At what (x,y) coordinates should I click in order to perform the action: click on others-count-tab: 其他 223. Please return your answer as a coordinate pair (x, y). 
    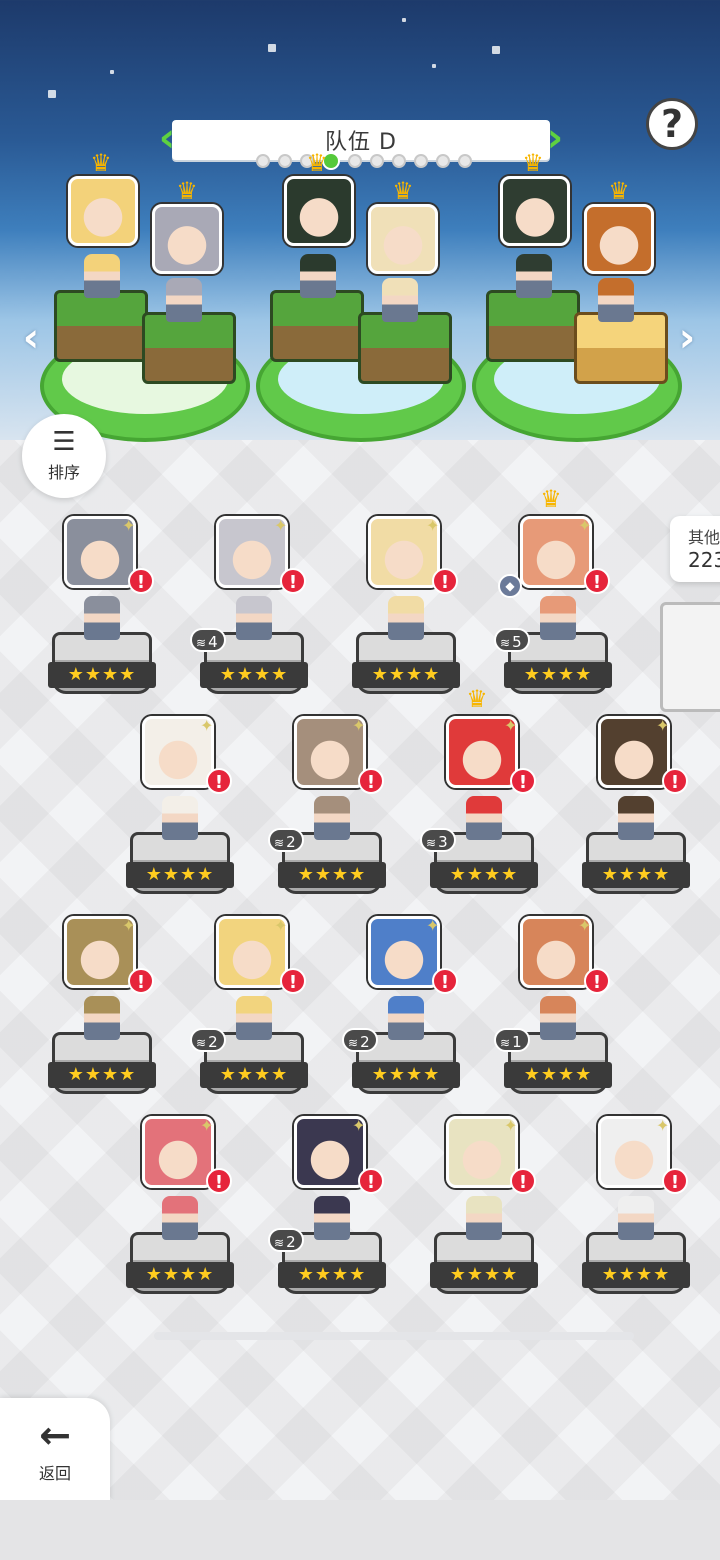
    Looking at the image, I should click on (695, 549).